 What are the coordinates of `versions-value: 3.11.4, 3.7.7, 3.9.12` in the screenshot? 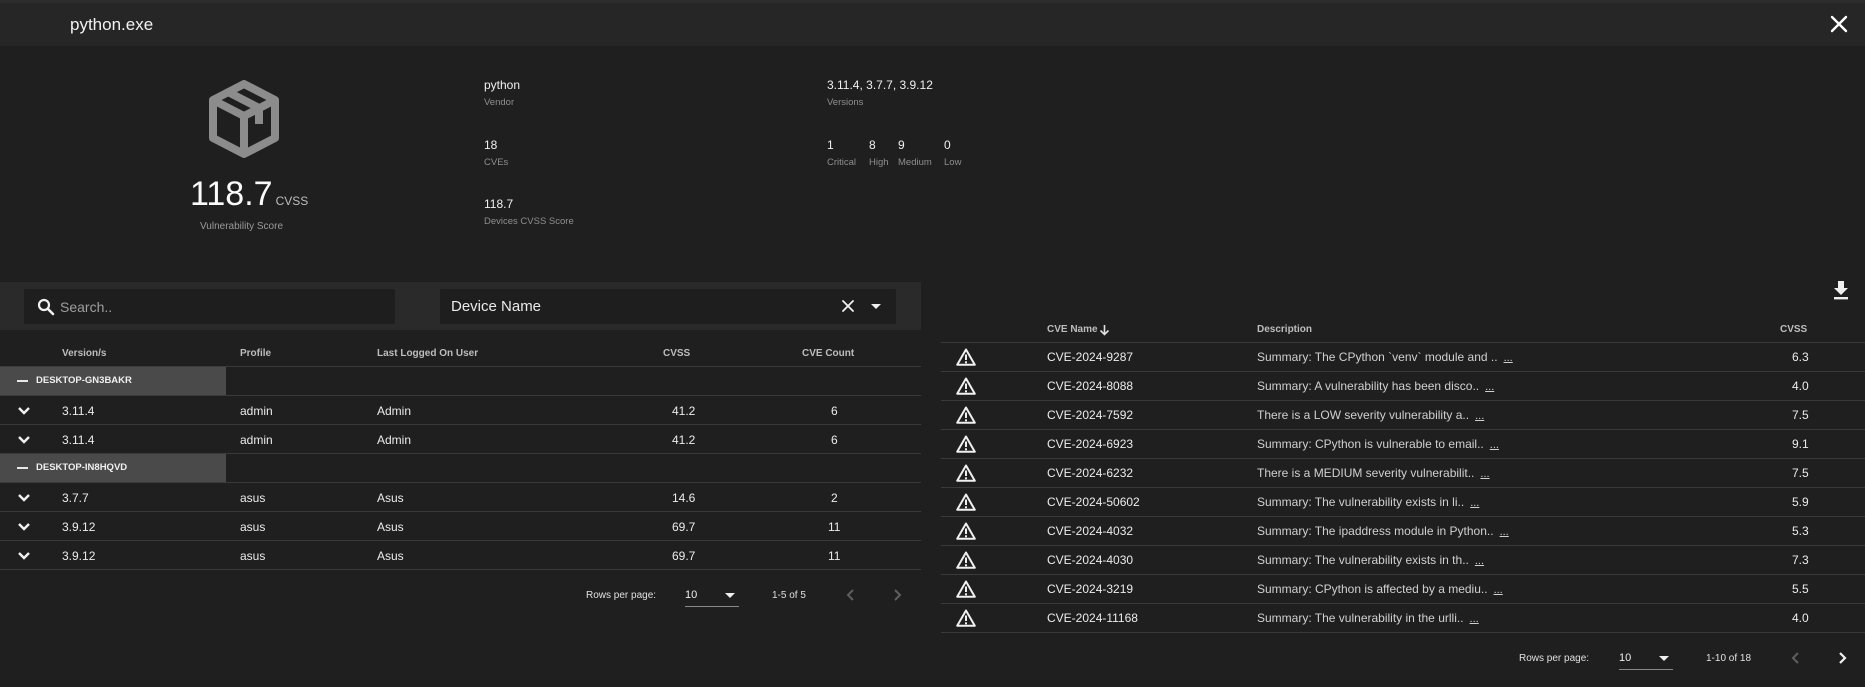 It's located at (880, 85).